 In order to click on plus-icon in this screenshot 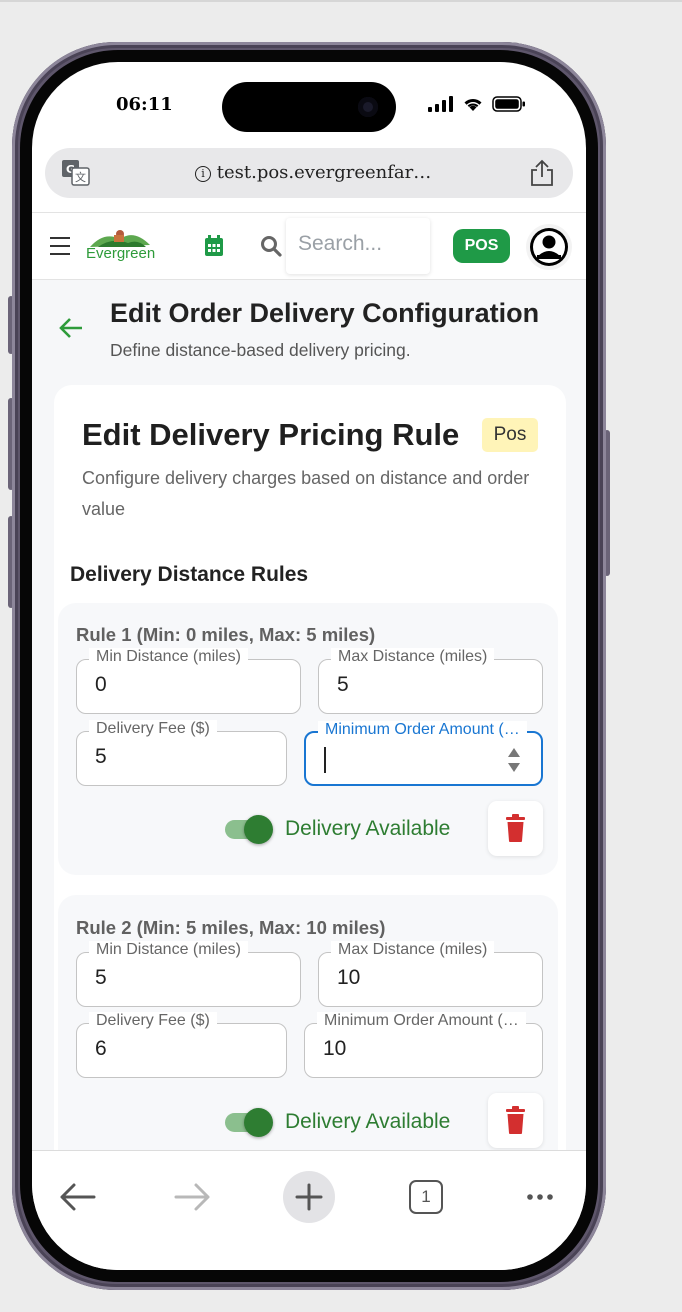, I will do `click(309, 1197)`.